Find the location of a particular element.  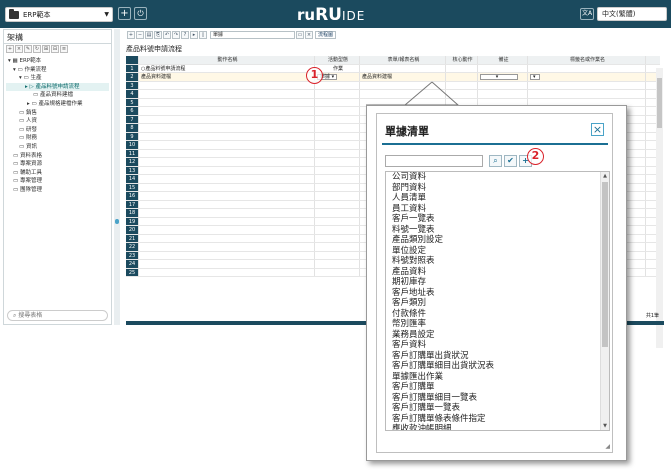

tree-node: ▾ ▭ 生產 is located at coordinates (57, 78).